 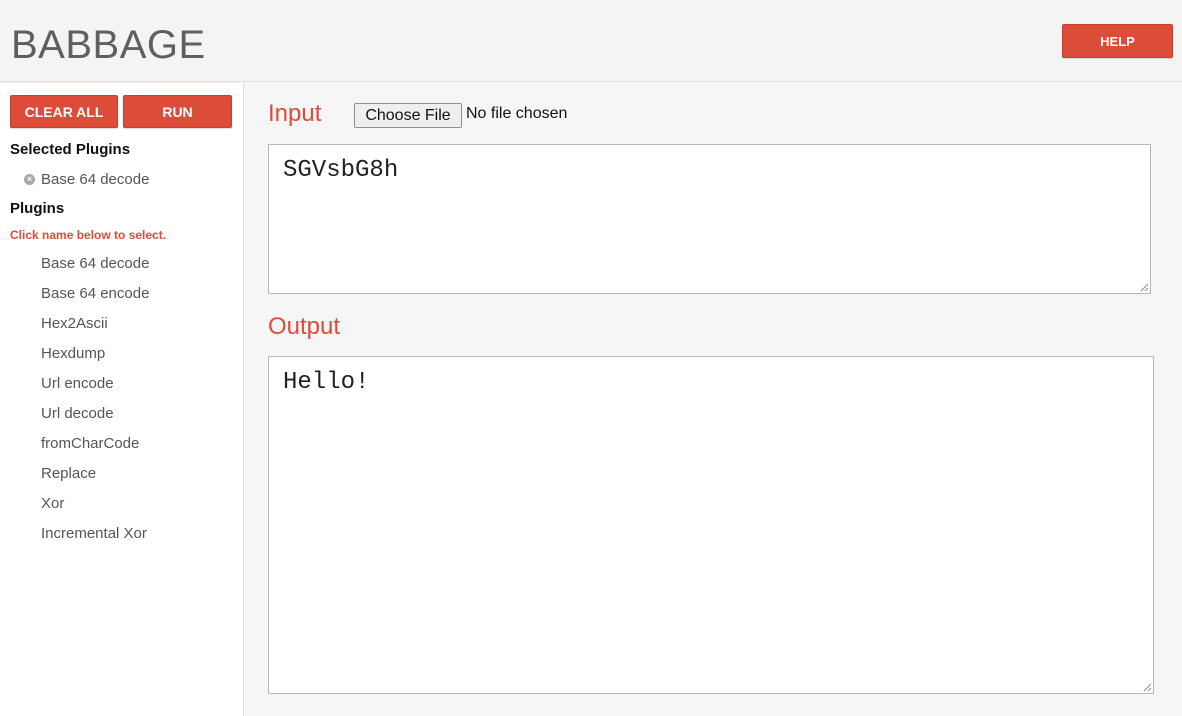 I want to click on plugin-item: Base 64 encode, so click(x=95, y=298).